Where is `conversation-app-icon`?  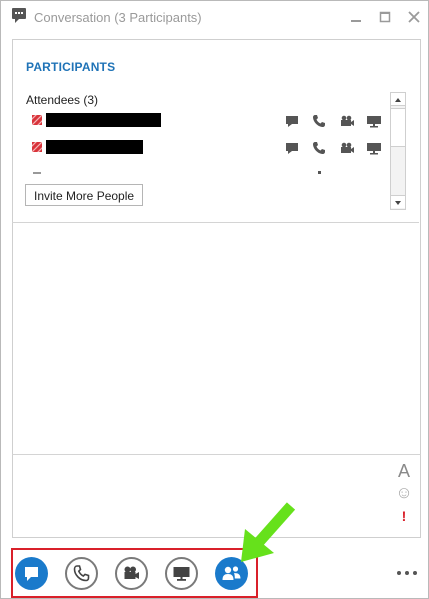 conversation-app-icon is located at coordinates (19, 15).